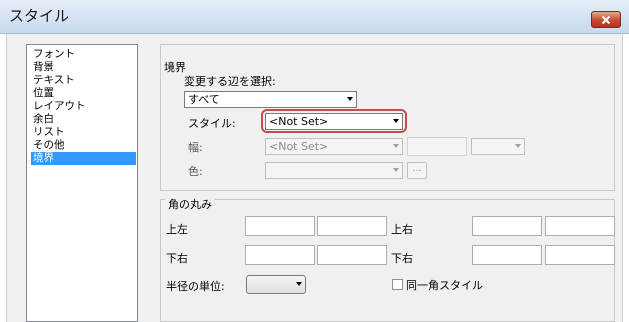 The width and height of the screenshot is (629, 322). I want to click on top-right-label: 上右, so click(402, 229).